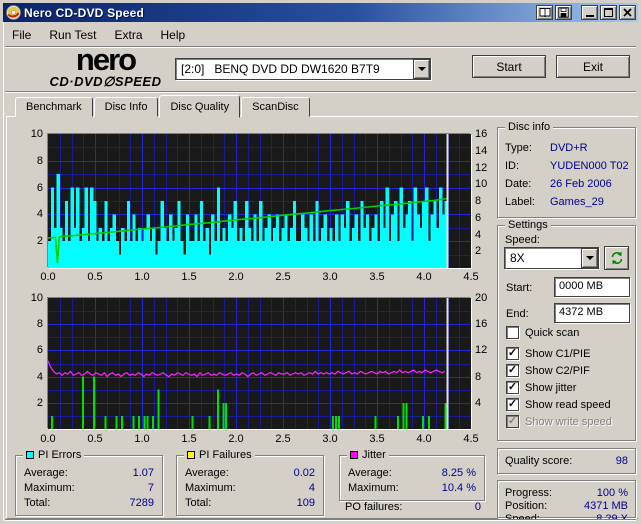 This screenshot has height=524, width=641. Describe the element at coordinates (458, 473) in the screenshot. I see `stat-value: 8.25 %` at that location.